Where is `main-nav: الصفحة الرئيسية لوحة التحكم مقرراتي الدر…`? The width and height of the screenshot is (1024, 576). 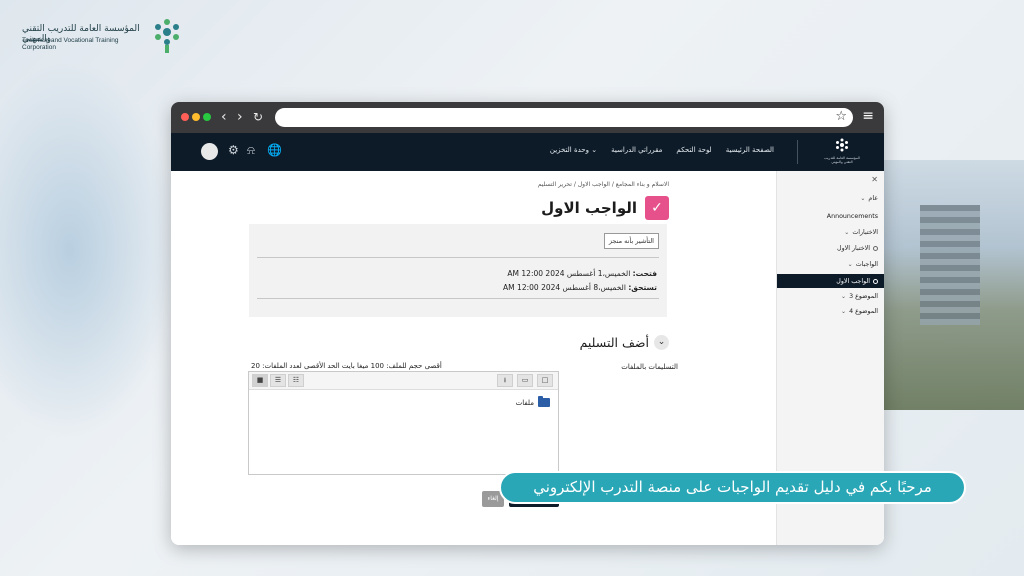
main-nav: الصفحة الرئيسية لوحة التحكم مقرراتي الدر… is located at coordinates (662, 150).